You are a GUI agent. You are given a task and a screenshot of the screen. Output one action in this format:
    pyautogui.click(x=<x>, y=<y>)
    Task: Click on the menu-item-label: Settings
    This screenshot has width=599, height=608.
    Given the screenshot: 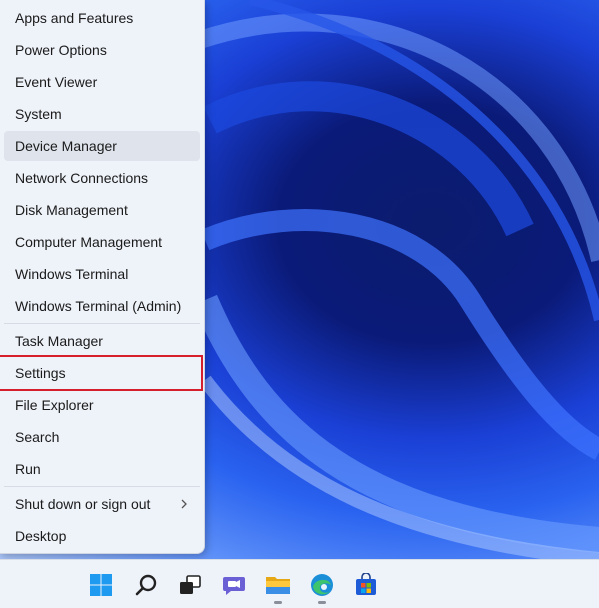 What is the action you would take?
    pyautogui.click(x=40, y=373)
    